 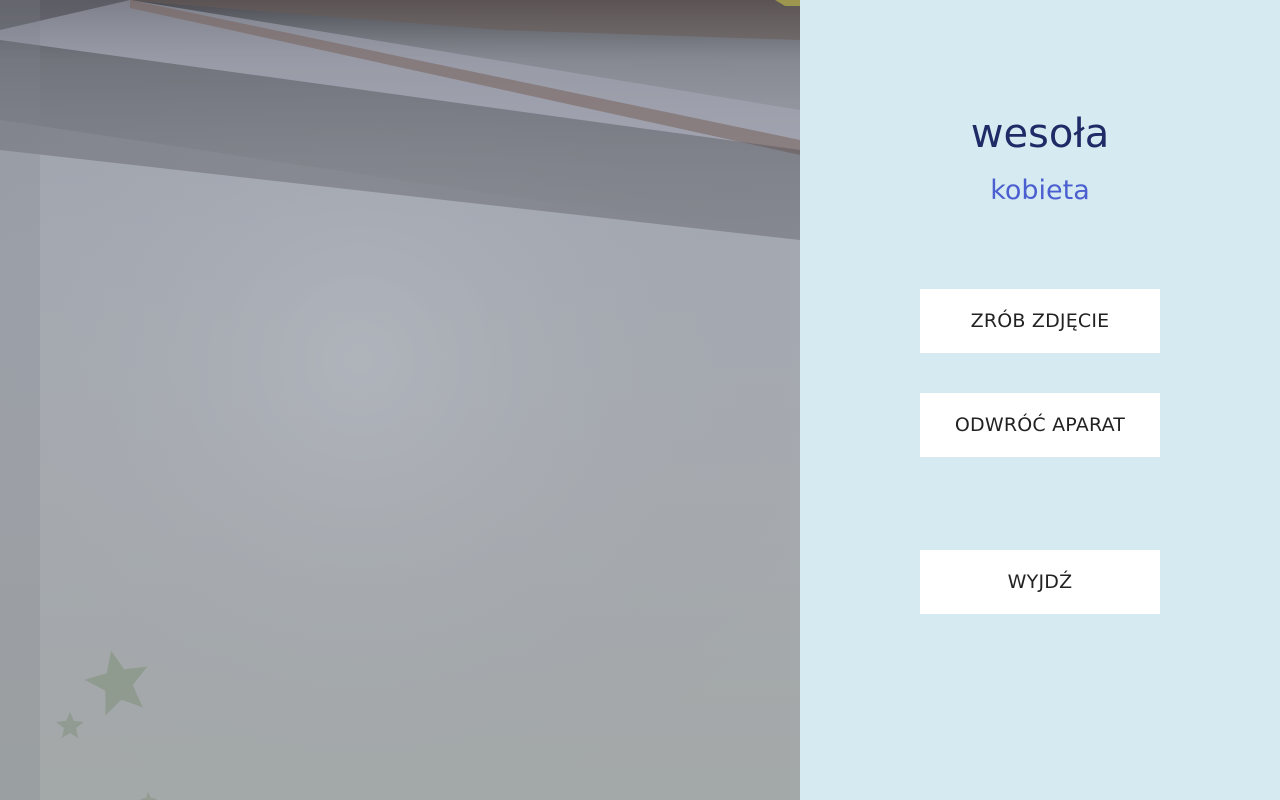 What do you see at coordinates (1040, 425) in the screenshot?
I see `flip-camera-button: ODWRÓĆ APARAT` at bounding box center [1040, 425].